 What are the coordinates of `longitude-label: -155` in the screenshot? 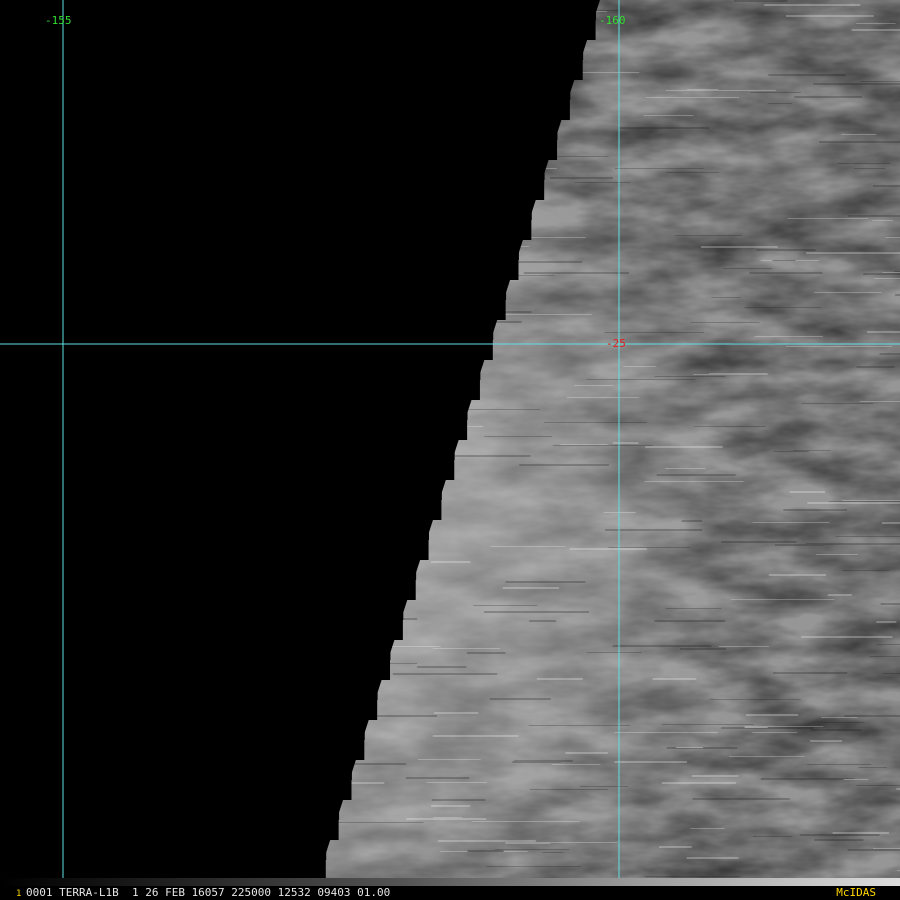 It's located at (58, 20).